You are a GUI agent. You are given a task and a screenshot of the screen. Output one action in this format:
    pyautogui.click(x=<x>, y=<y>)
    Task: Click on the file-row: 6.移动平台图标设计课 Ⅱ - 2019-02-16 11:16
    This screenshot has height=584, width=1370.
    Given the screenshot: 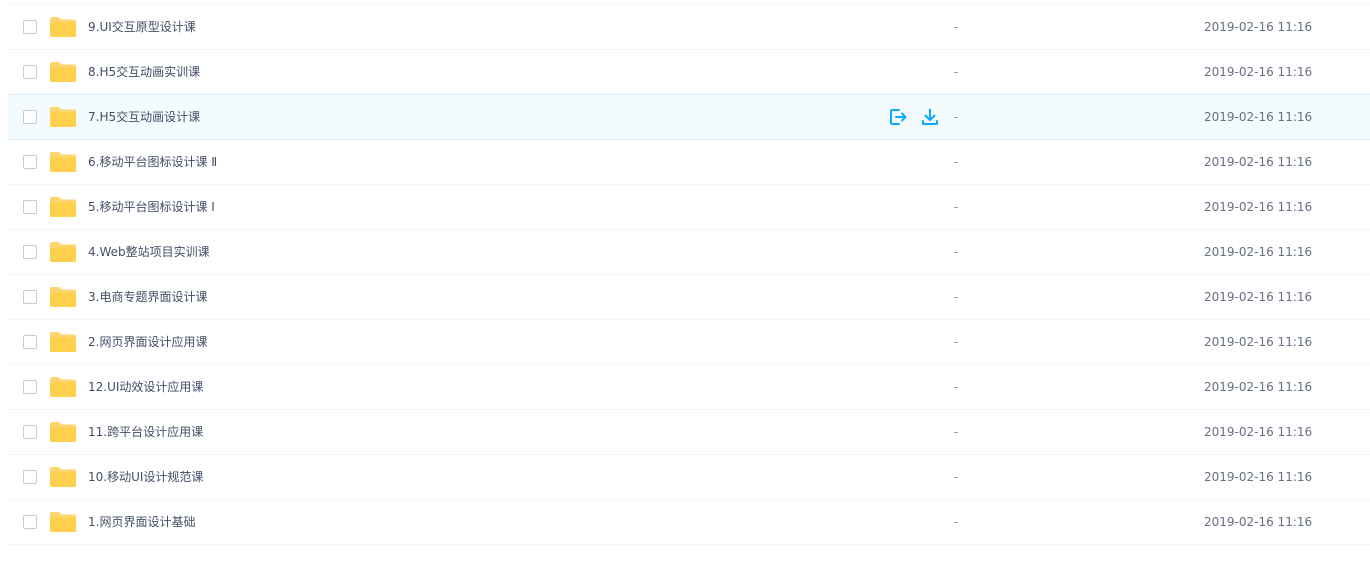 What is the action you would take?
    pyautogui.click(x=689, y=162)
    